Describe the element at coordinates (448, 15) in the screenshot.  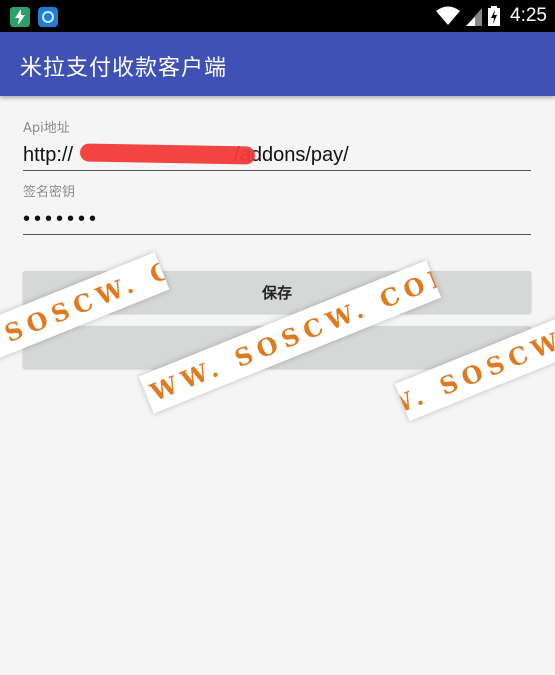
I see `wifi-icon` at that location.